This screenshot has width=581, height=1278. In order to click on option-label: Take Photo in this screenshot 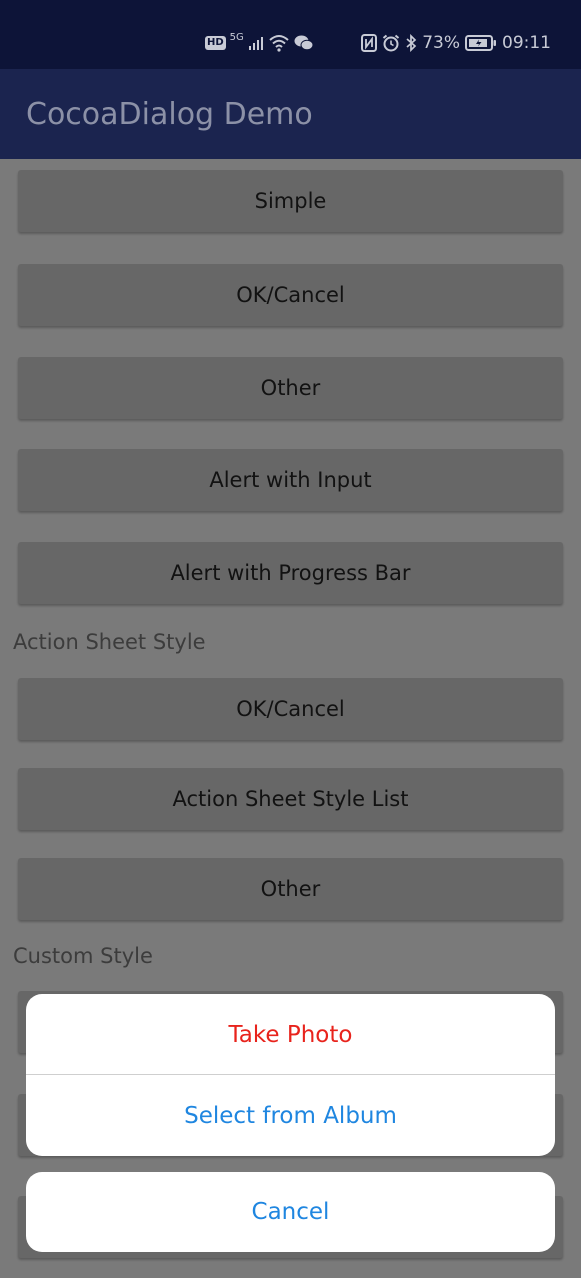, I will do `click(290, 1034)`.